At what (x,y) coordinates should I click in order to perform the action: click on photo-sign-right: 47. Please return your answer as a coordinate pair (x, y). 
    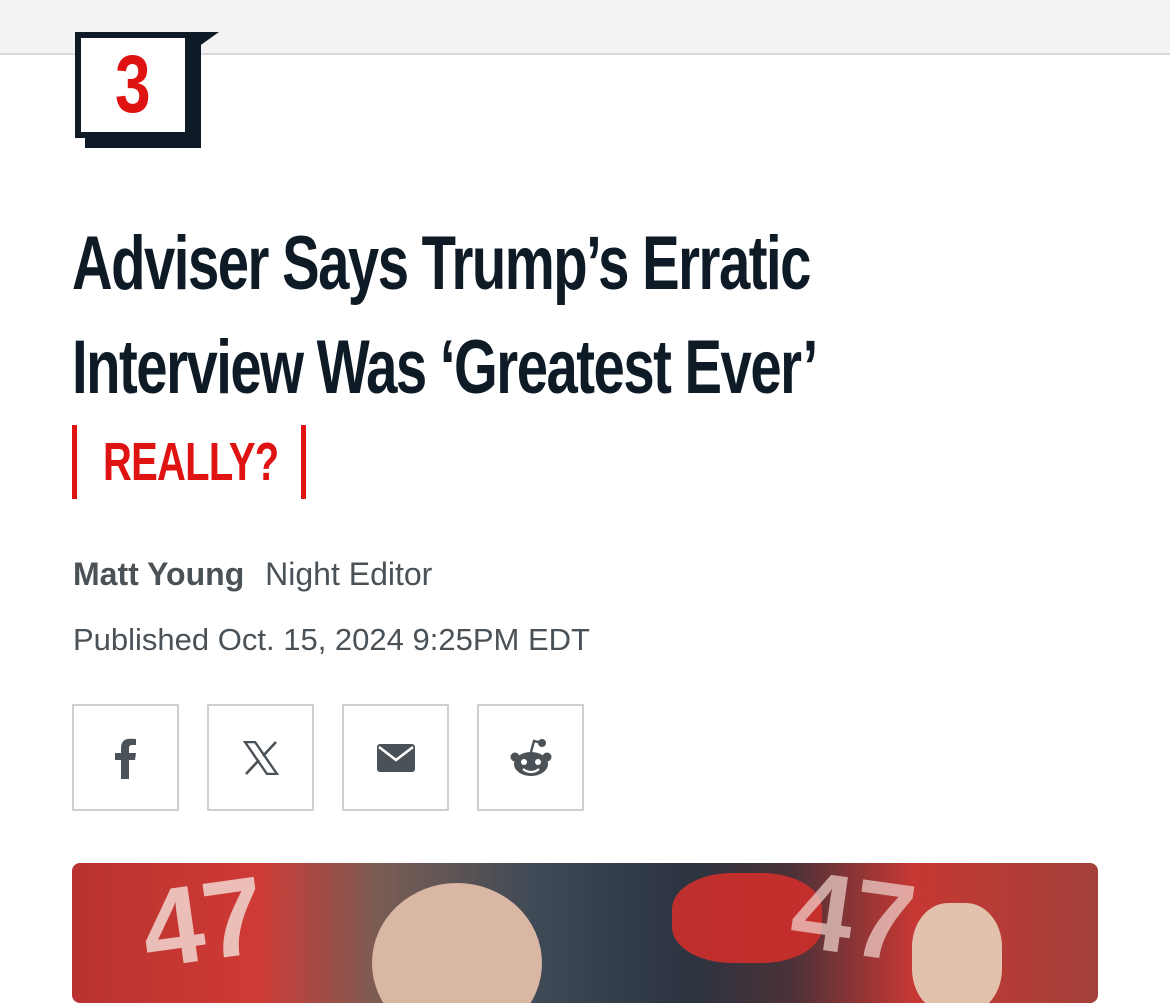
    Looking at the image, I should click on (853, 924).